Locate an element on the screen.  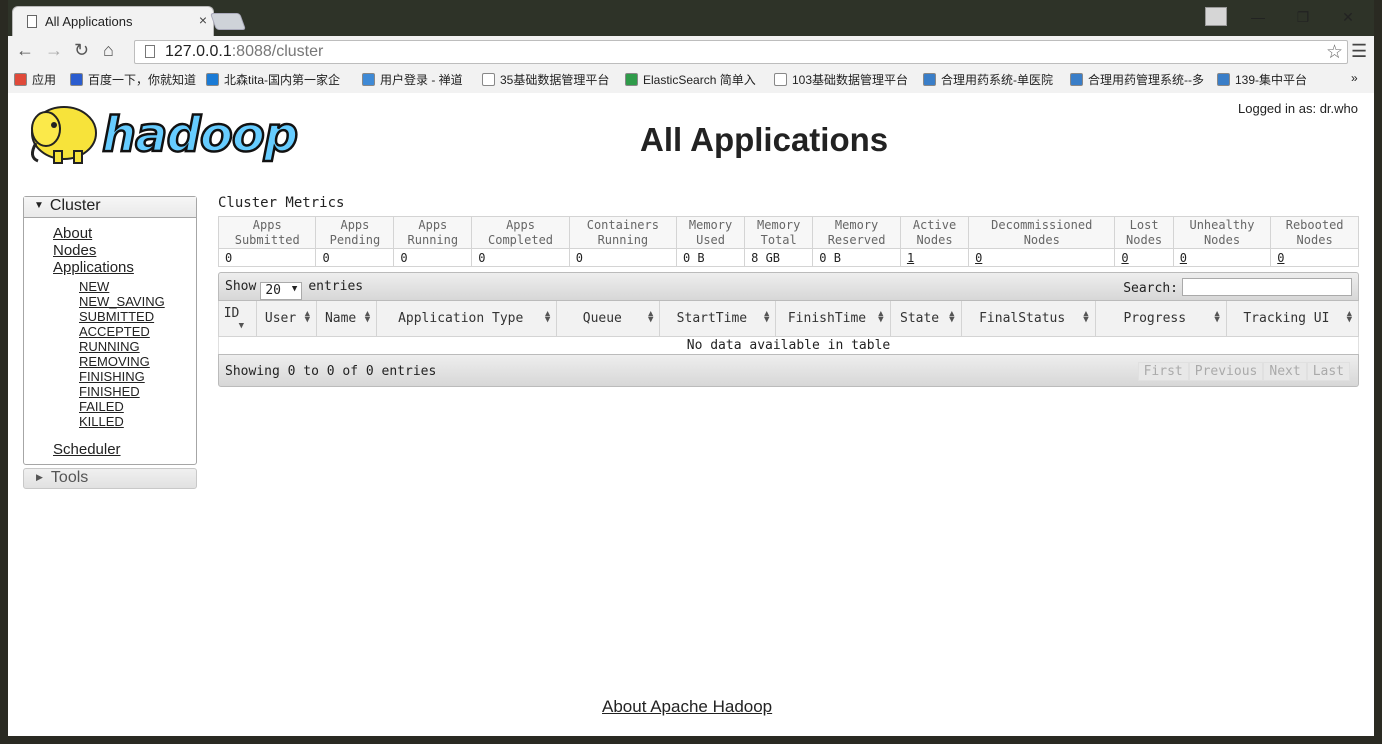
nav-state-new_saving: NEW_SAVING is located at coordinates (110, 301).